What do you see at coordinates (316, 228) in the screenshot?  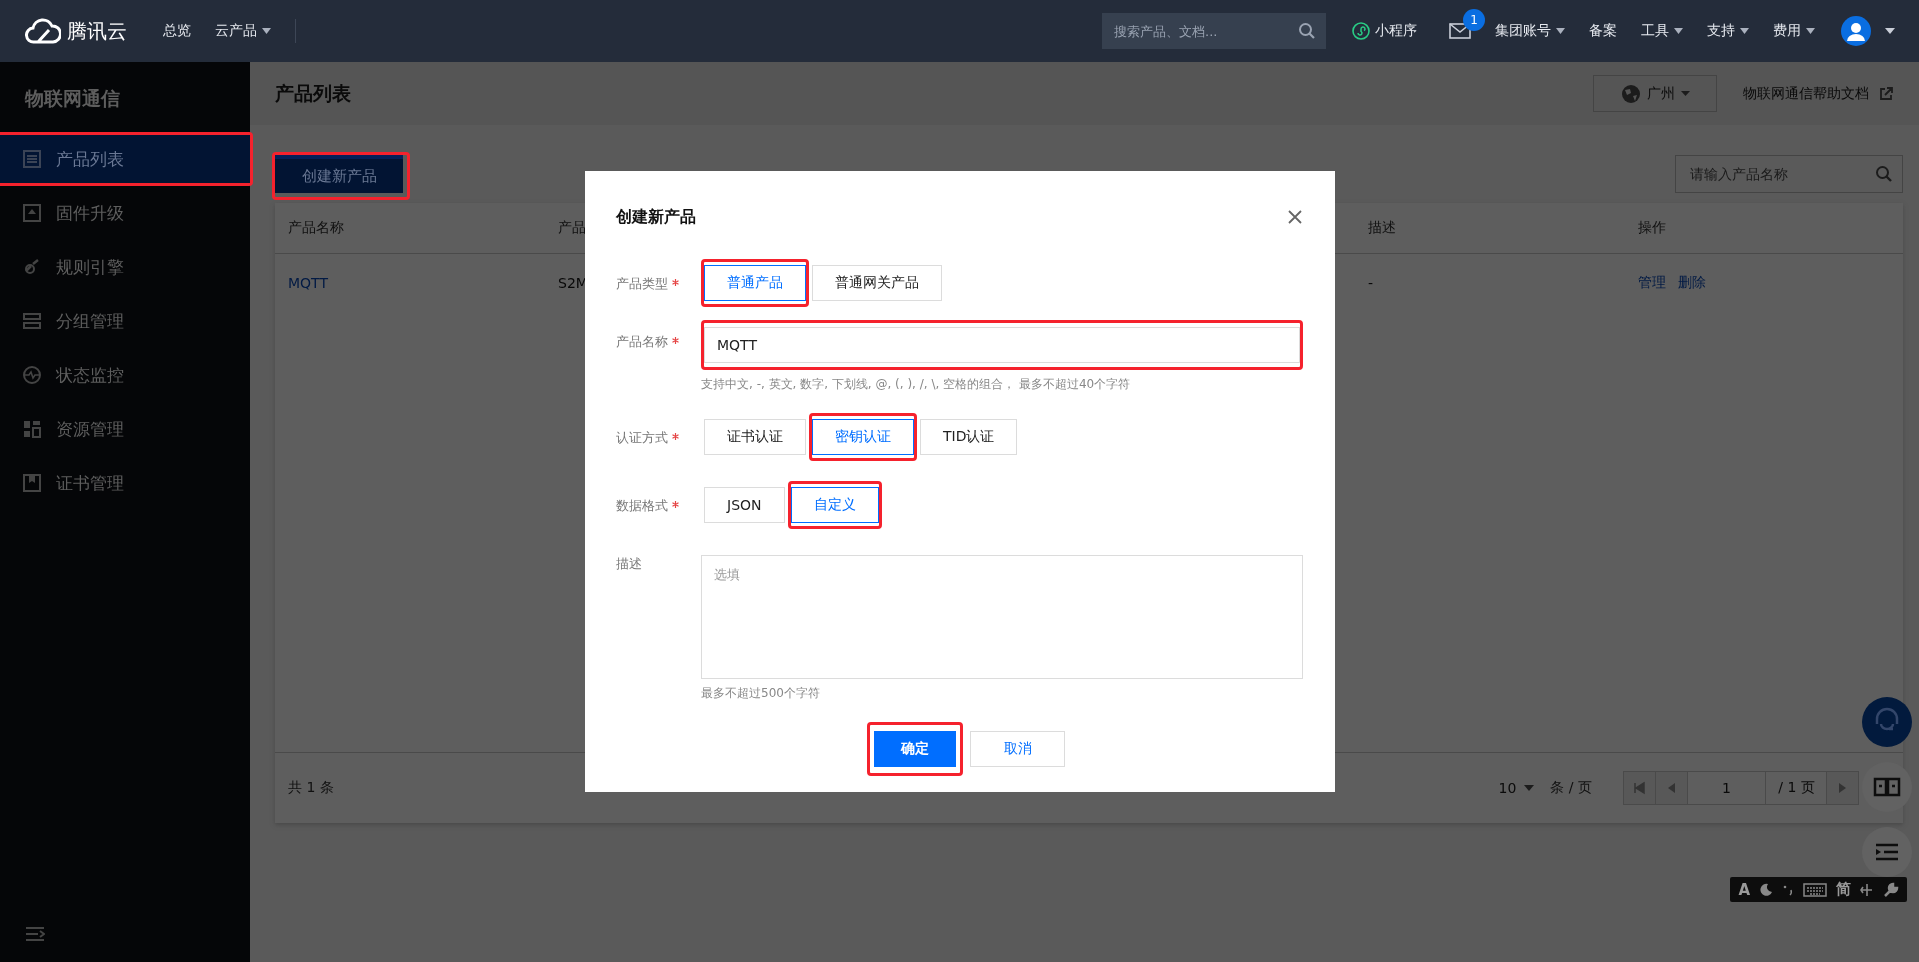 I see `column-header: 产品名称` at bounding box center [316, 228].